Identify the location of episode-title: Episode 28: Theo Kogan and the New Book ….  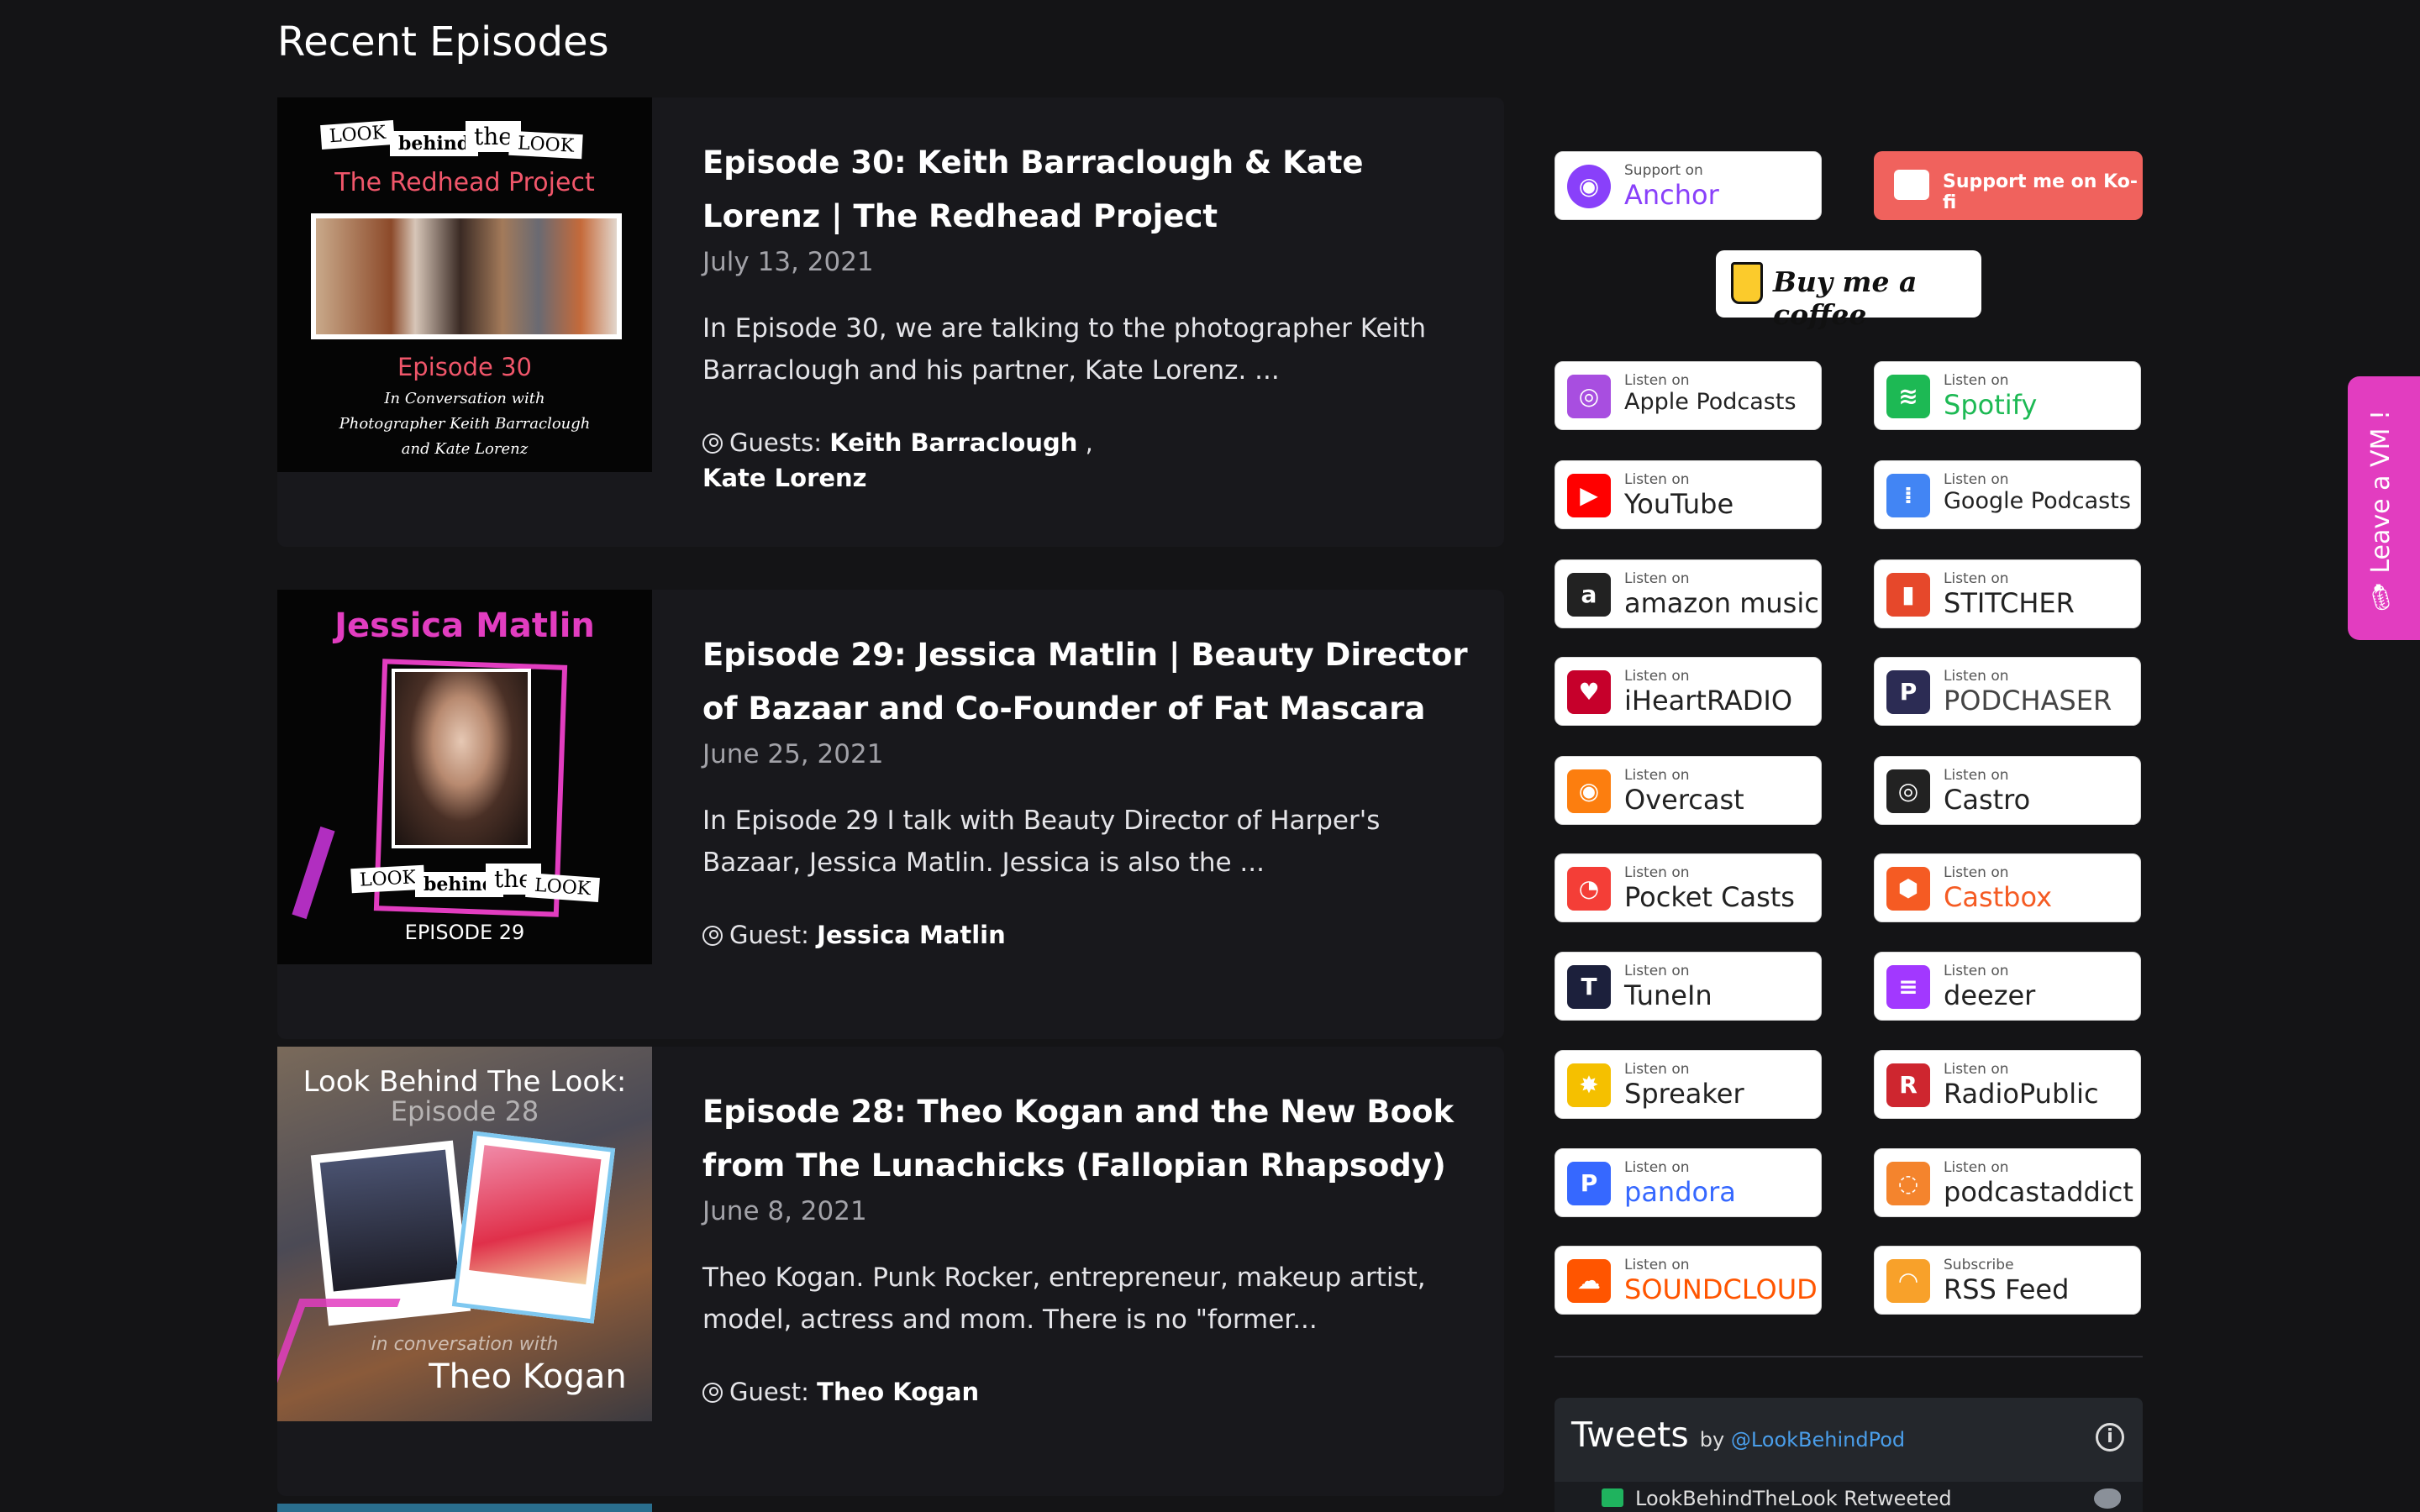
(1093, 1139).